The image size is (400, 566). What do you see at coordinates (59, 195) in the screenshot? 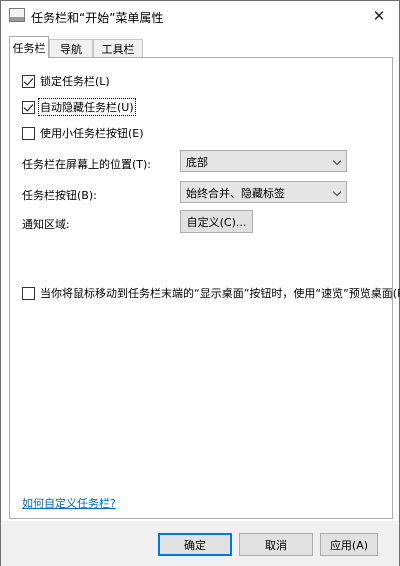
I see `taskbar-buttons-label: 任务栏按钮(B):` at bounding box center [59, 195].